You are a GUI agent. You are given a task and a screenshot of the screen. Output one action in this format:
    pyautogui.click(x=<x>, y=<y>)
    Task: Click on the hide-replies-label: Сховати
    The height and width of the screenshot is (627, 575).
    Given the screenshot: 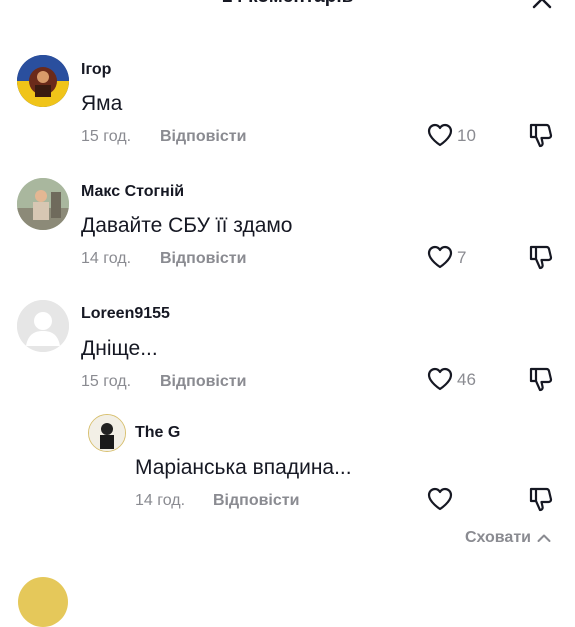 What is the action you would take?
    pyautogui.click(x=497, y=537)
    